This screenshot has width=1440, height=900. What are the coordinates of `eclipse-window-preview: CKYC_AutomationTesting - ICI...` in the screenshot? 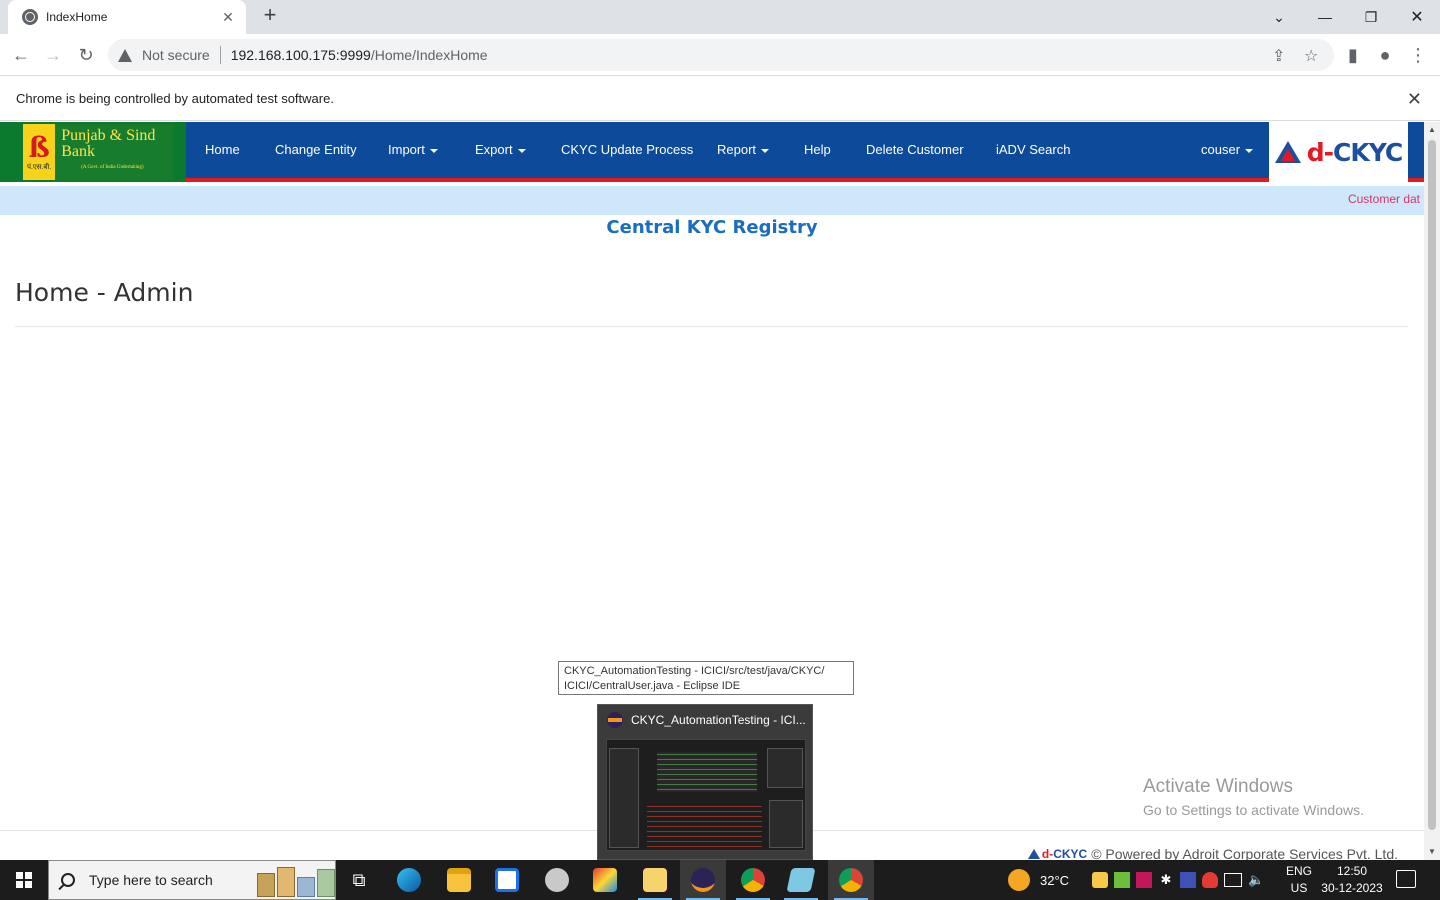 It's located at (705, 782).